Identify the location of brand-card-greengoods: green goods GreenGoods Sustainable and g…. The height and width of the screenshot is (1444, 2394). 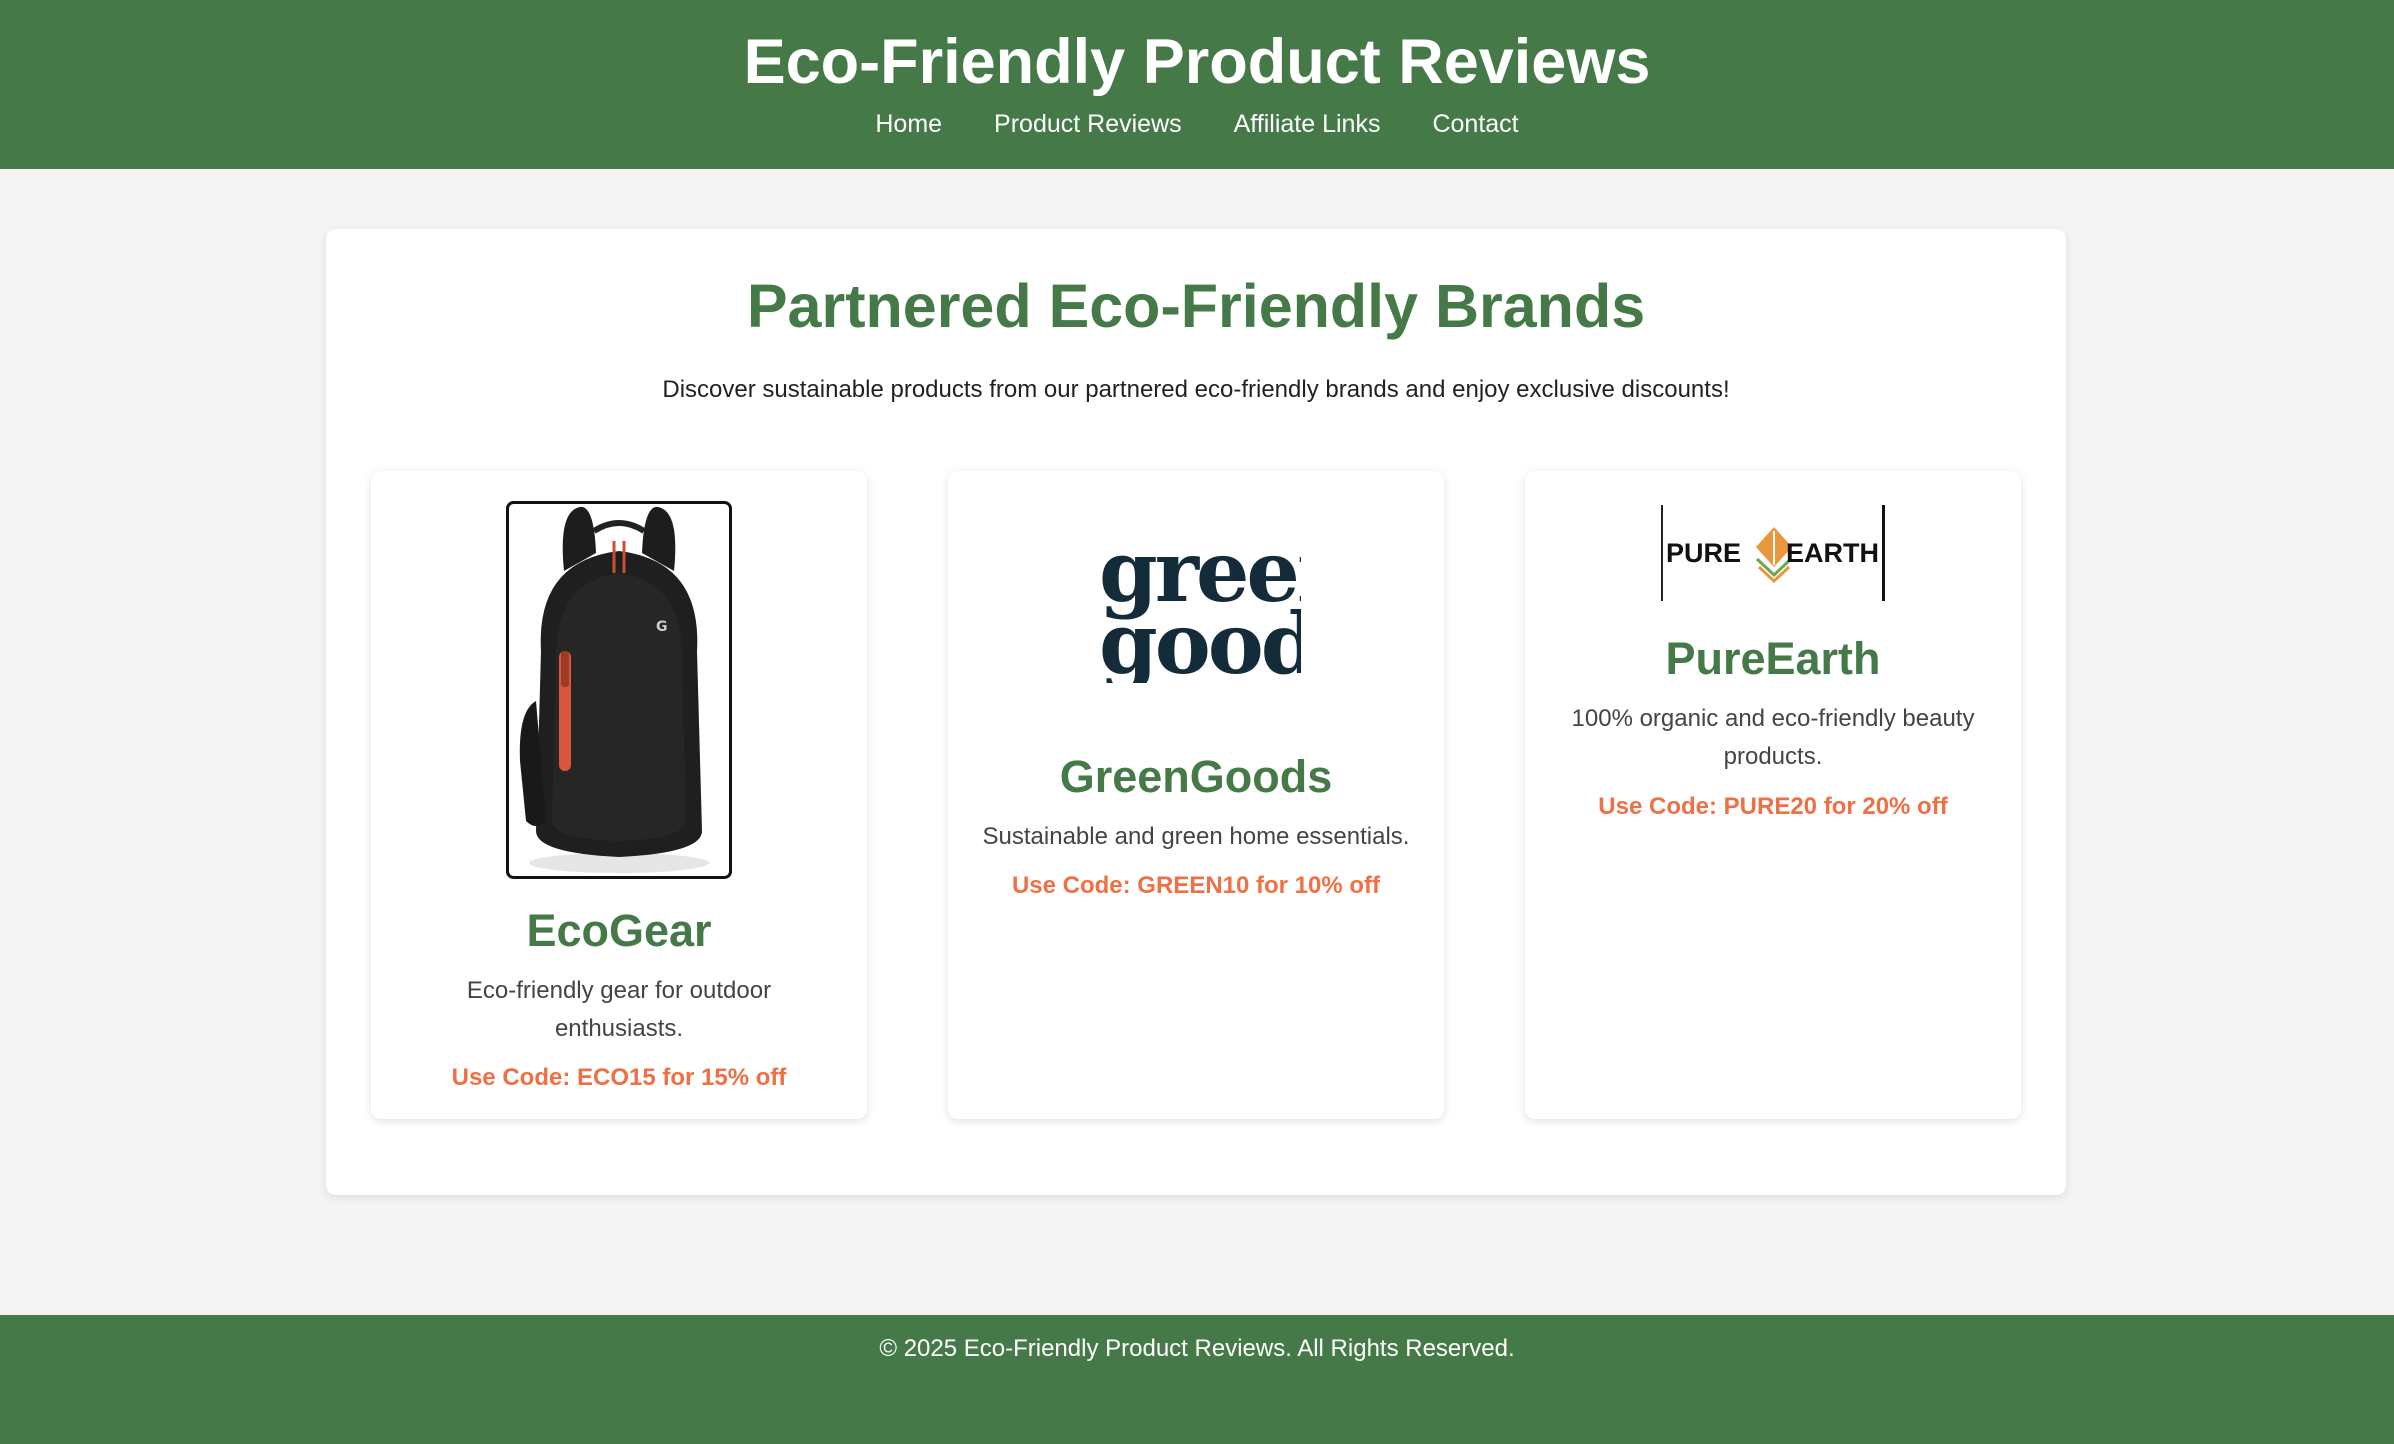
(1196, 795).